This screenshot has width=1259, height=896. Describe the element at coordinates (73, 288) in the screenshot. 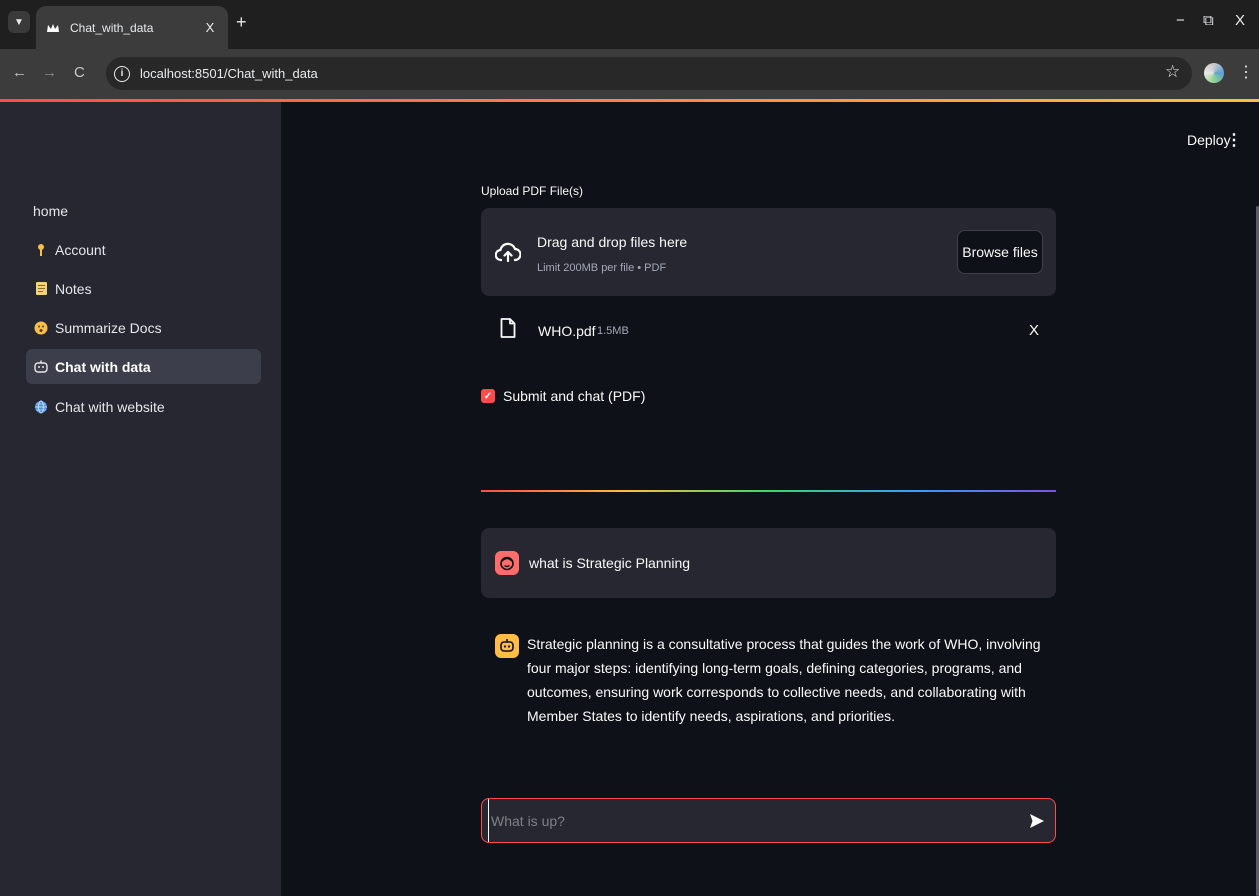

I see `sidebar-item-label: Notes` at that location.